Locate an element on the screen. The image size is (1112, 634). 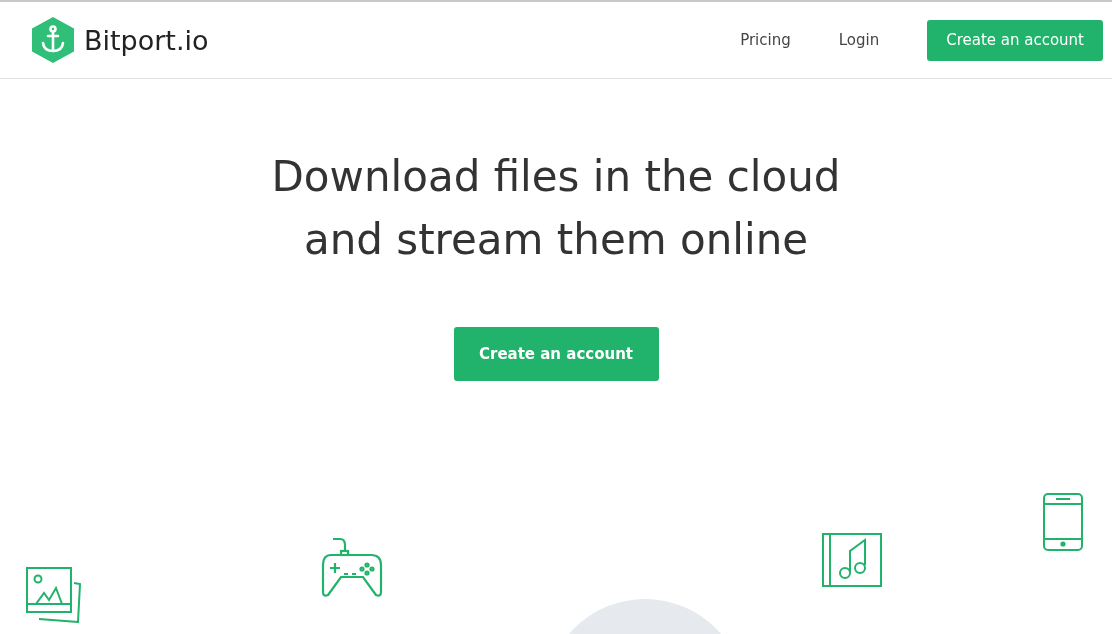
music-album-icon is located at coordinates (852, 560).